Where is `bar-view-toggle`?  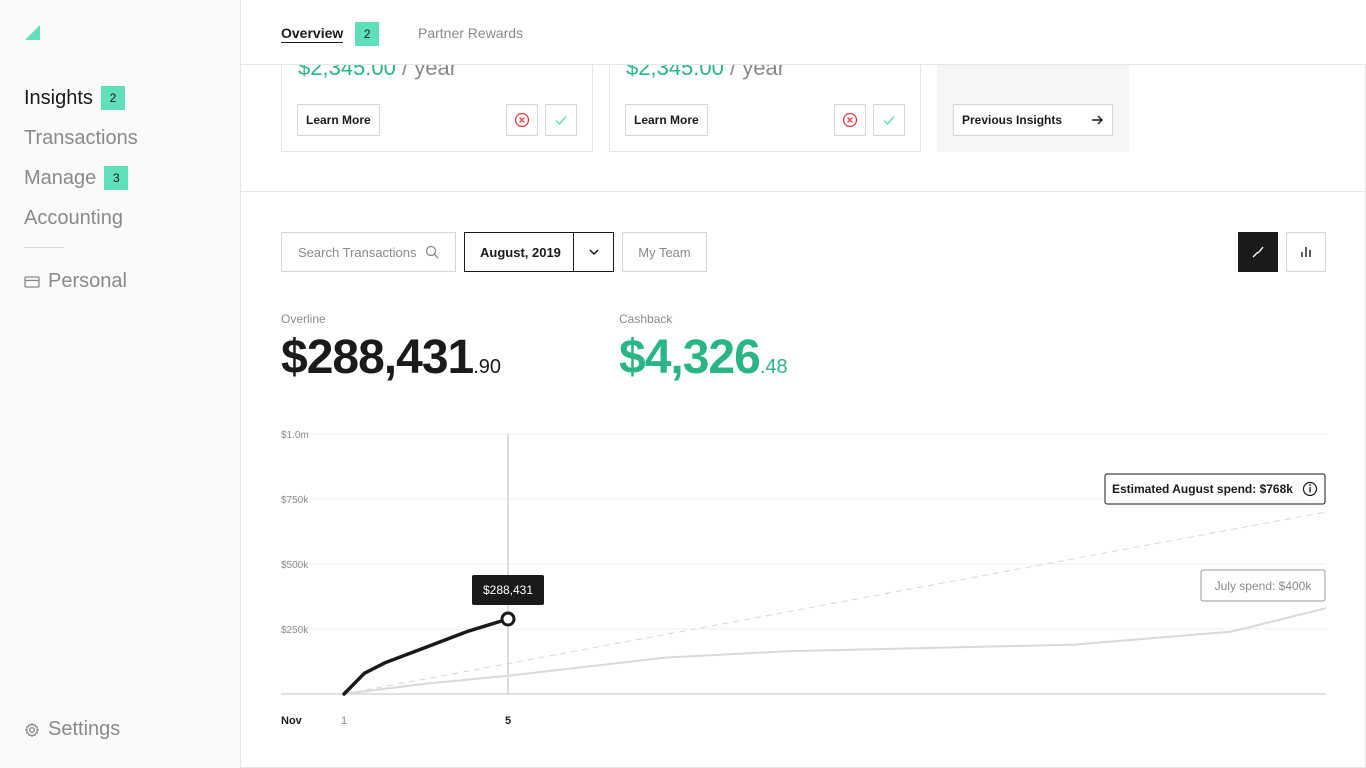 bar-view-toggle is located at coordinates (1306, 252).